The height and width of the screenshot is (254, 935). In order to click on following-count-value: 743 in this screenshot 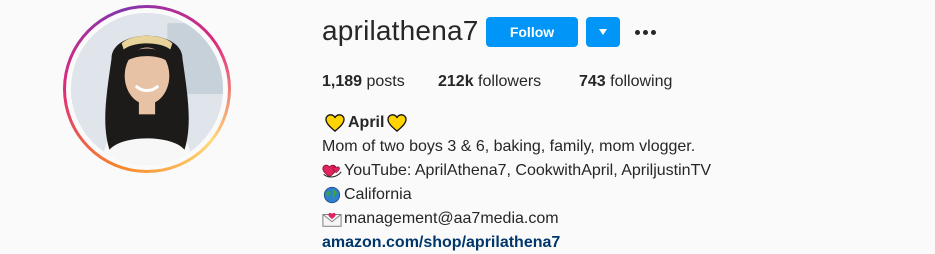, I will do `click(592, 81)`.